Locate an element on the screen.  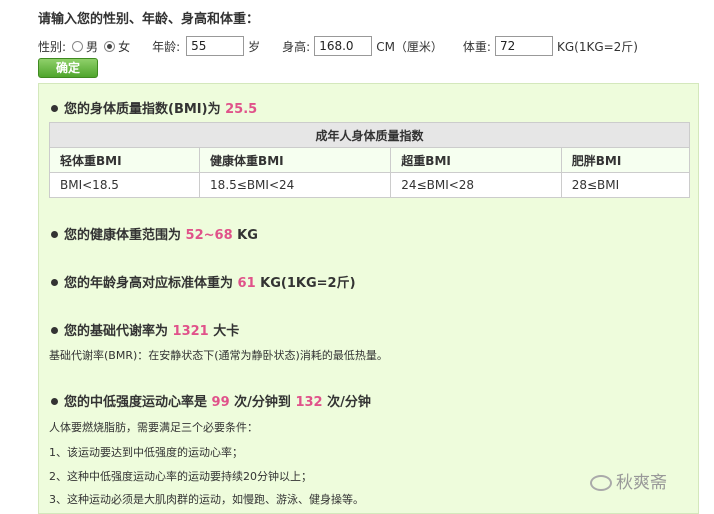
table-header: 轻体重BMI is located at coordinates (124, 160).